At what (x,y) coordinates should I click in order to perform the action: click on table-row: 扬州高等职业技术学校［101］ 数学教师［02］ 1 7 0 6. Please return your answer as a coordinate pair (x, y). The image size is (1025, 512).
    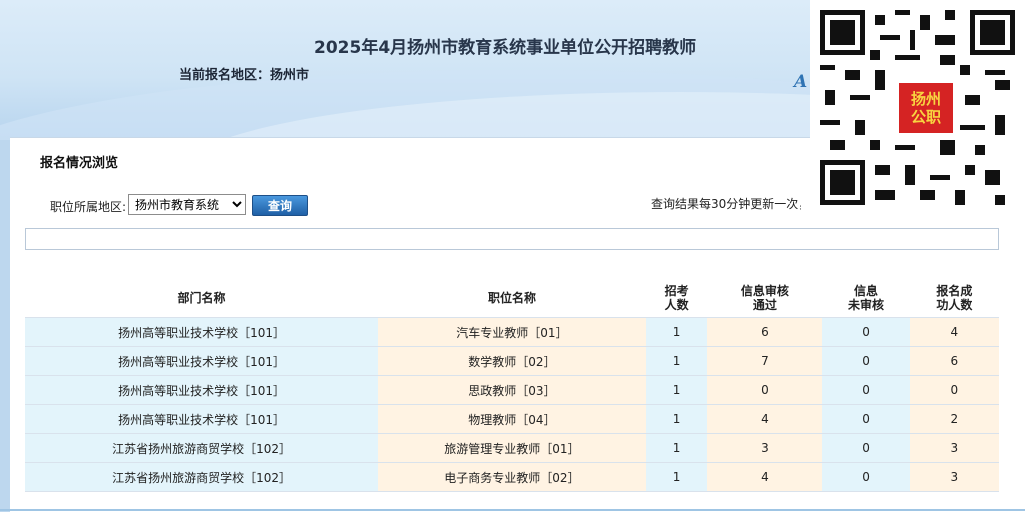
    Looking at the image, I should click on (512, 361).